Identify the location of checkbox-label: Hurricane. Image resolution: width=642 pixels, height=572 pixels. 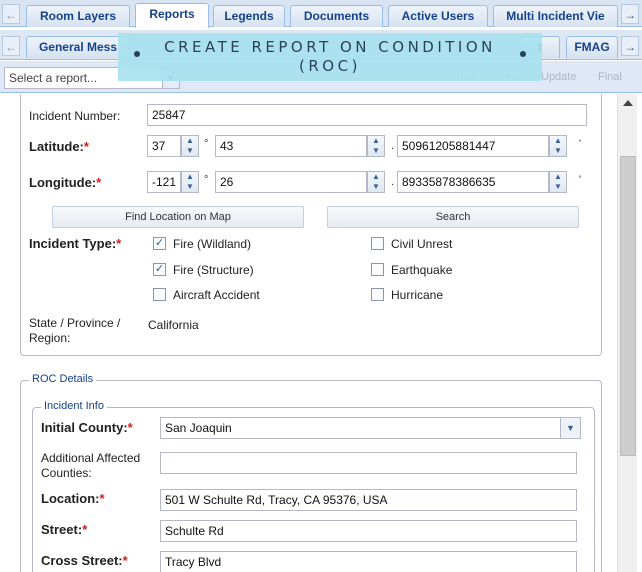
(417, 295).